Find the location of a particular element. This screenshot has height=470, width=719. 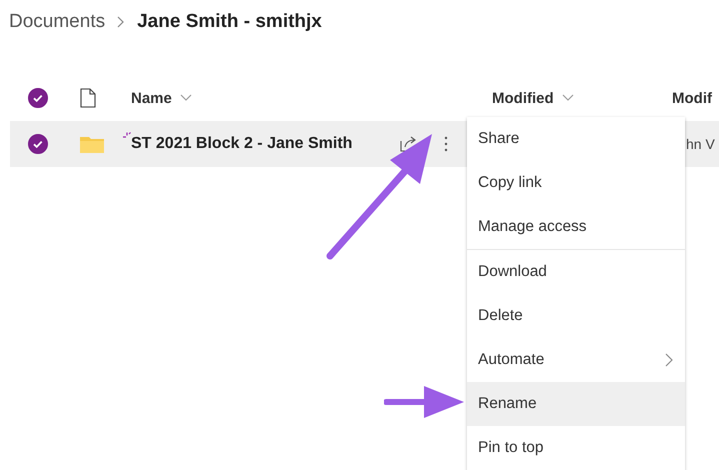

column-header: Modified is located at coordinates (523, 98).